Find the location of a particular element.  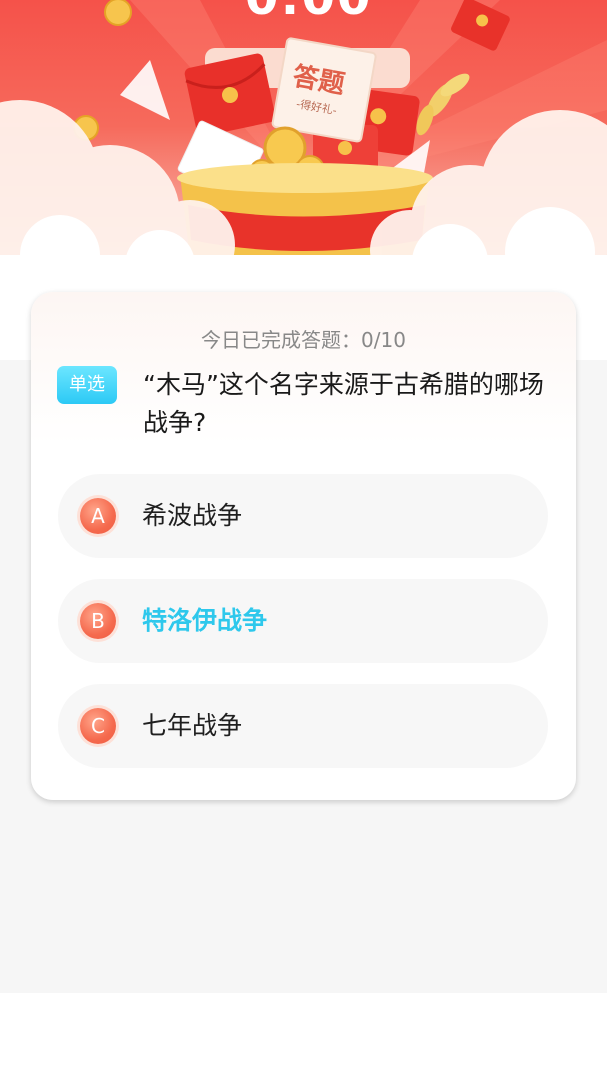

option-c-text: 七年战争 is located at coordinates (192, 725).